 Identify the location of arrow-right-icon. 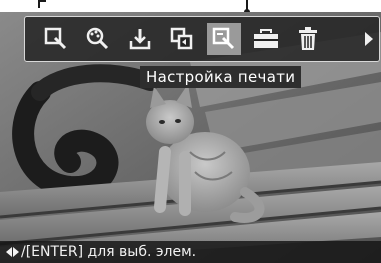
(369, 39).